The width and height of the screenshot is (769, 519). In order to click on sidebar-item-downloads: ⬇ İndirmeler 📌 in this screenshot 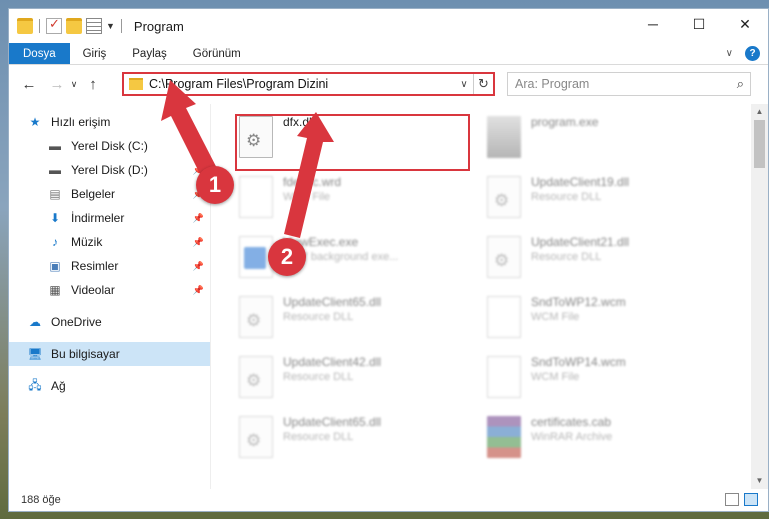, I will do `click(109, 218)`.